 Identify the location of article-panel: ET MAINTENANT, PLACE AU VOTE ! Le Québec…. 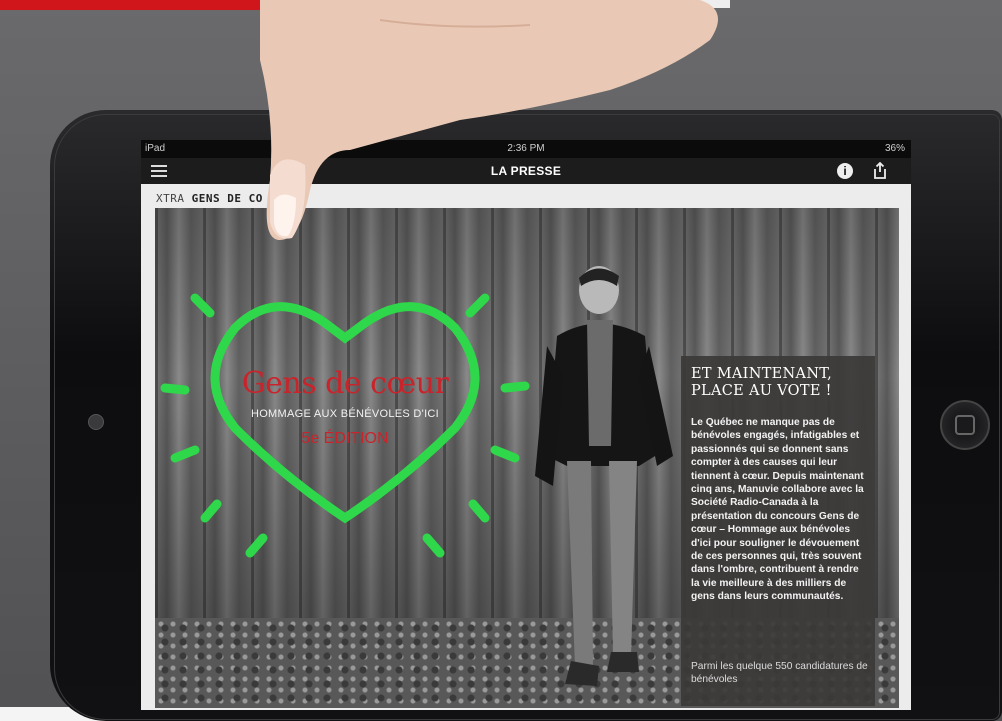
(778, 531).